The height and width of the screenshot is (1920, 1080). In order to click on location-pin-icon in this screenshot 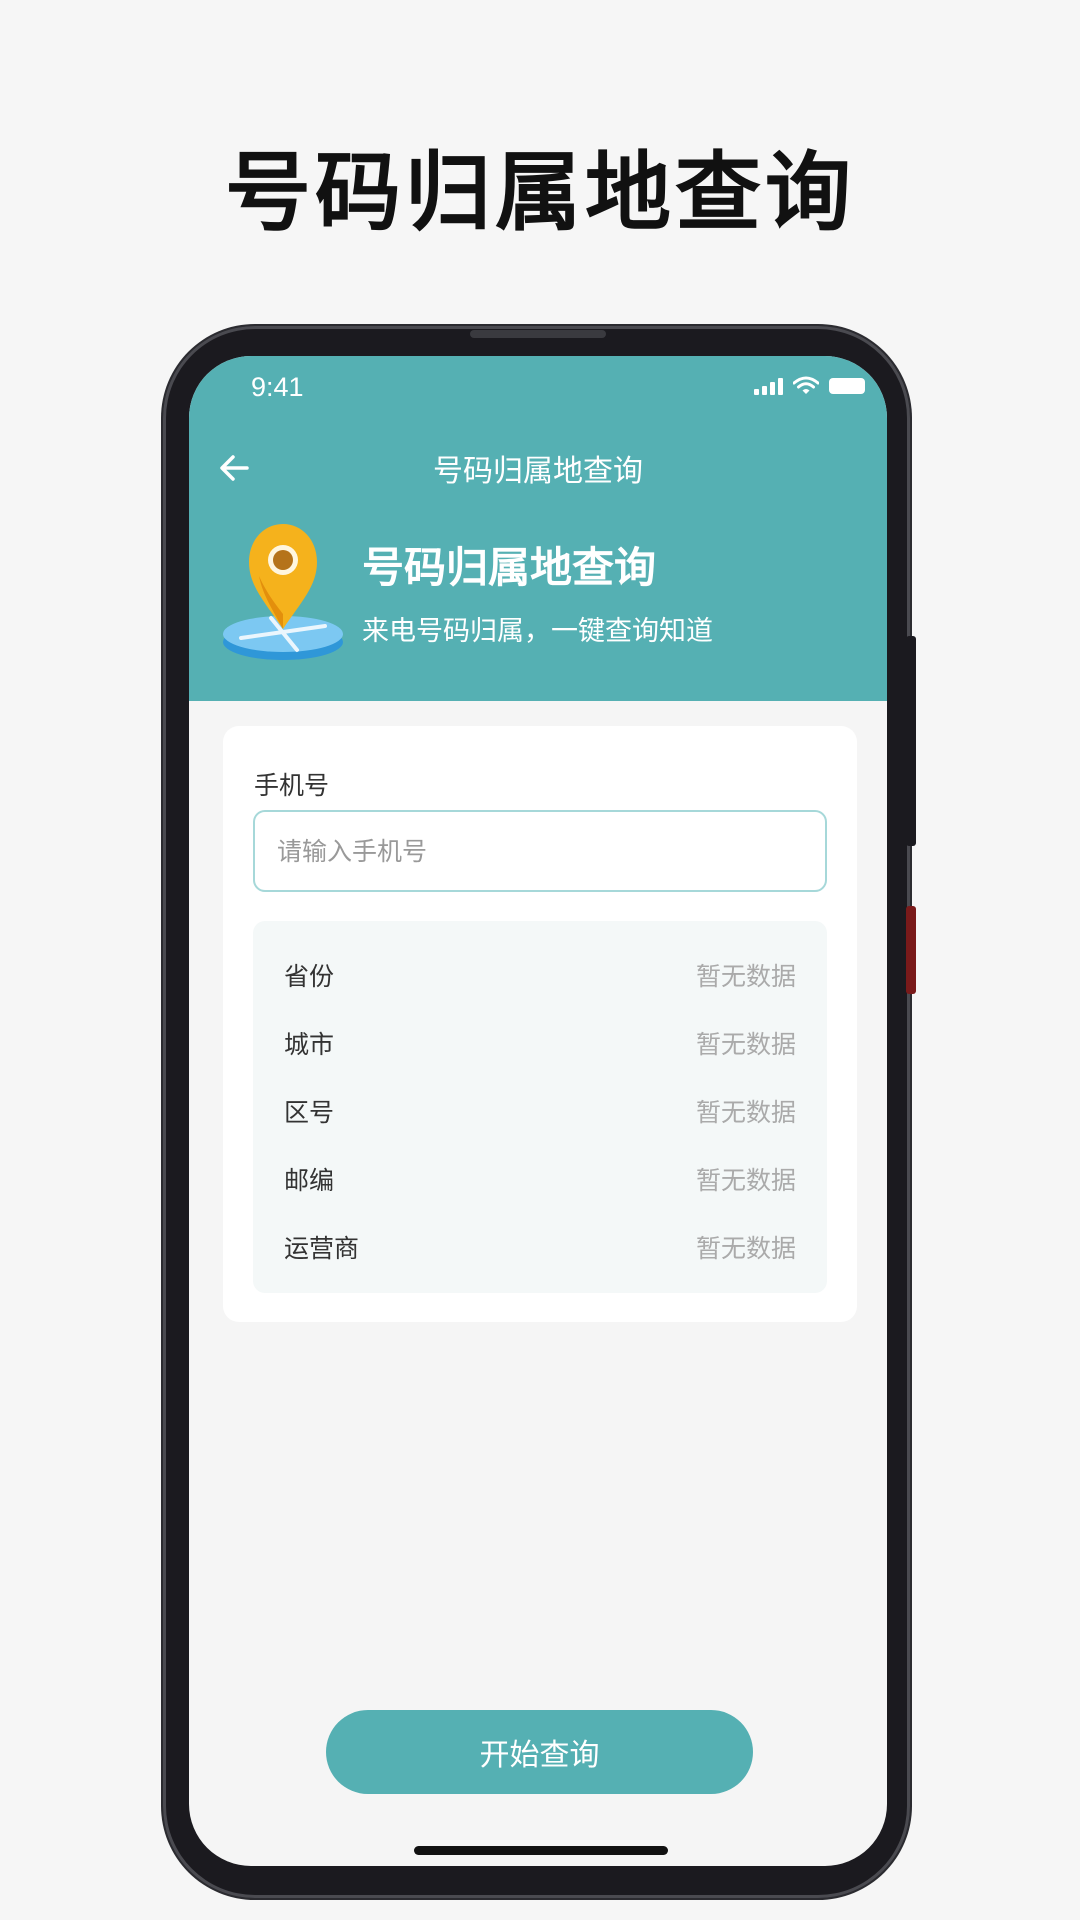, I will do `click(283, 592)`.